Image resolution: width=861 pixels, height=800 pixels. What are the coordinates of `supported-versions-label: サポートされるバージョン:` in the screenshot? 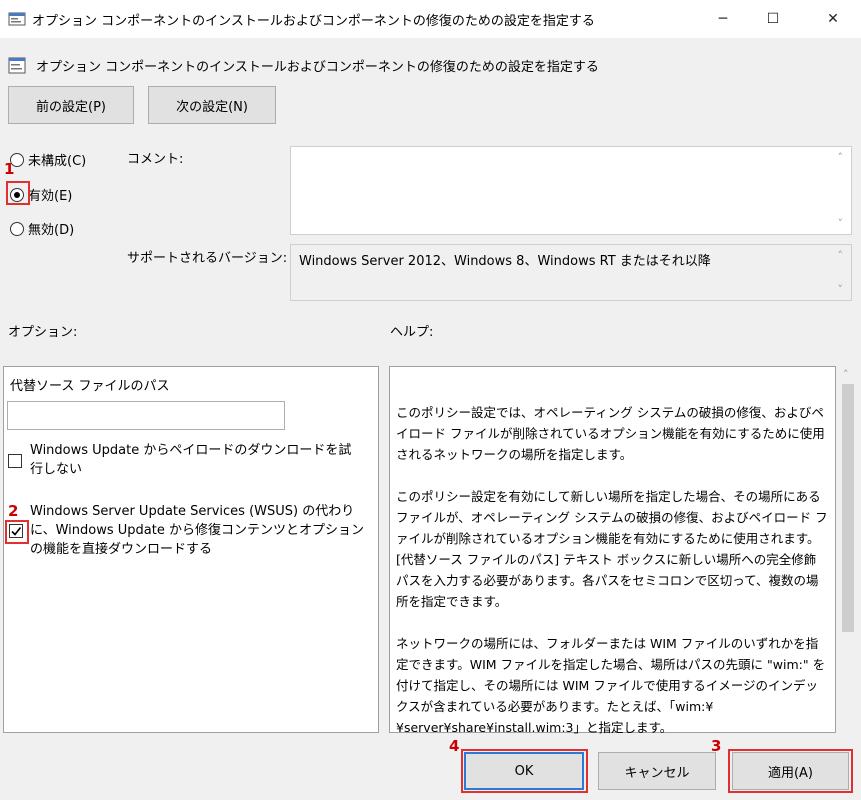 It's located at (207, 258).